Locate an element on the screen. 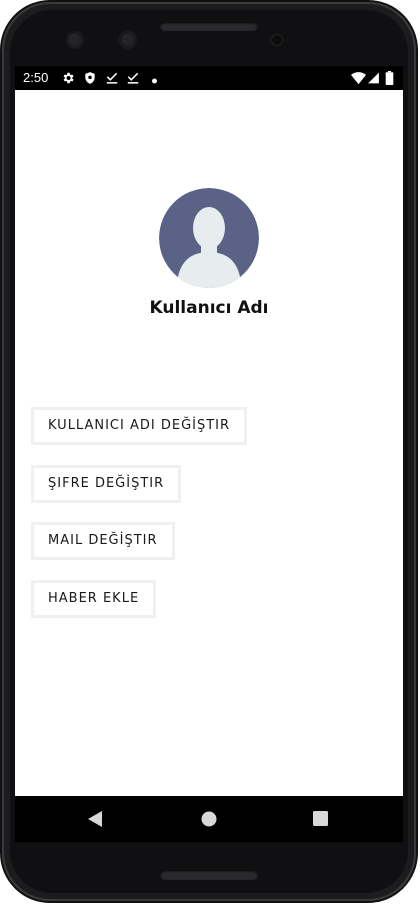 The image size is (420, 905). proximity-sensor is located at coordinates (277, 40).